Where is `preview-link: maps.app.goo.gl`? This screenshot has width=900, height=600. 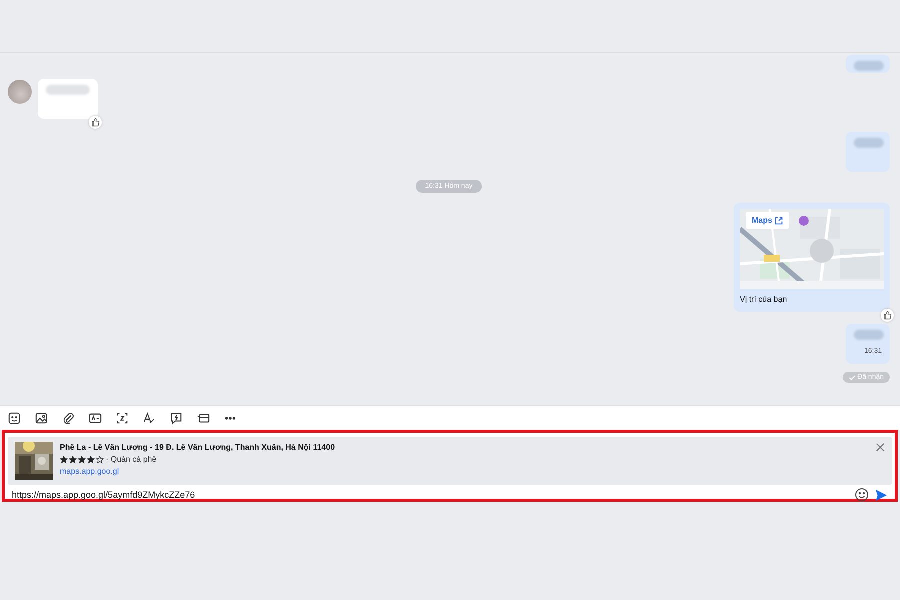
preview-link: maps.app.goo.gl is located at coordinates (198, 471).